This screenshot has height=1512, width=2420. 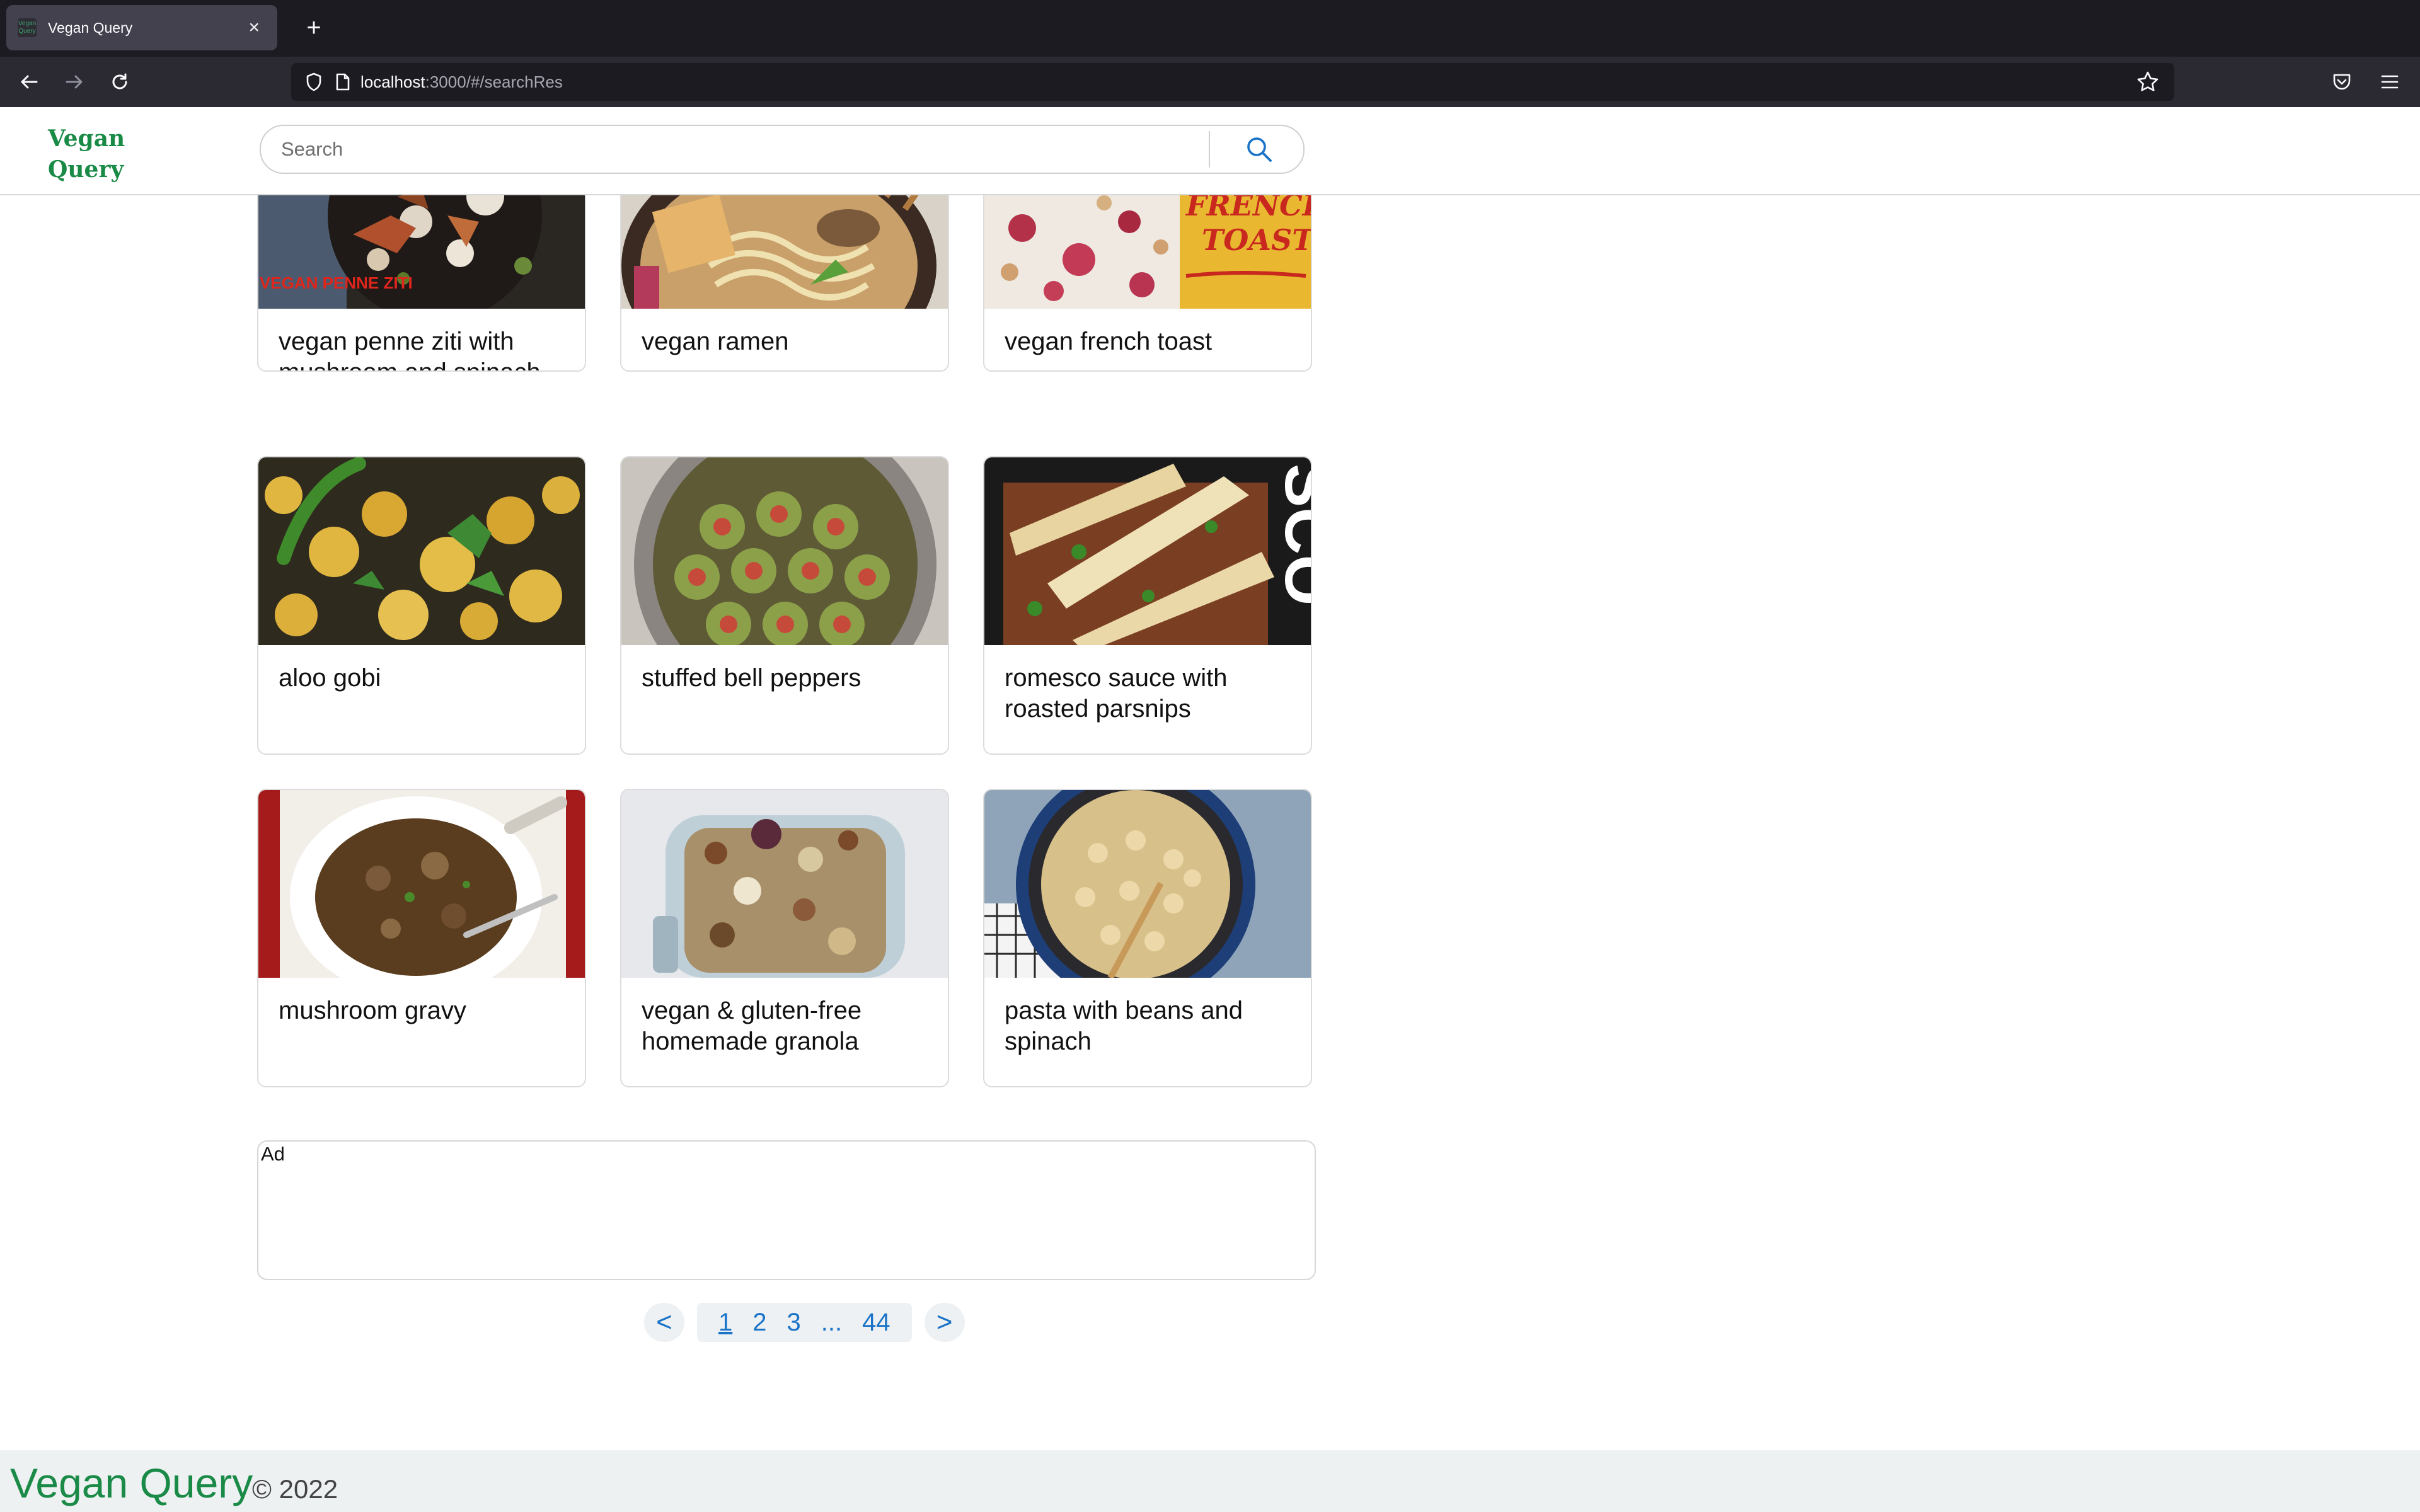 I want to click on browser-nav-bar: localhost:3000/#/searchRes, so click(x=1210, y=82).